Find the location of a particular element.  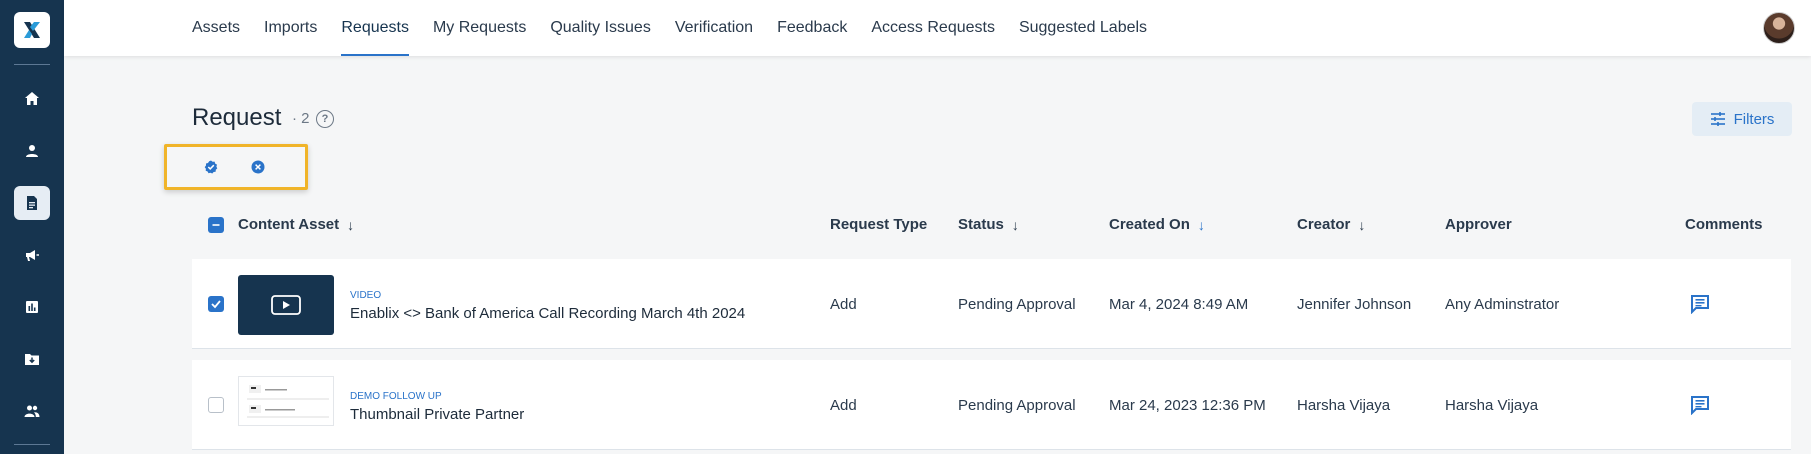

play-icon is located at coordinates (286, 305).